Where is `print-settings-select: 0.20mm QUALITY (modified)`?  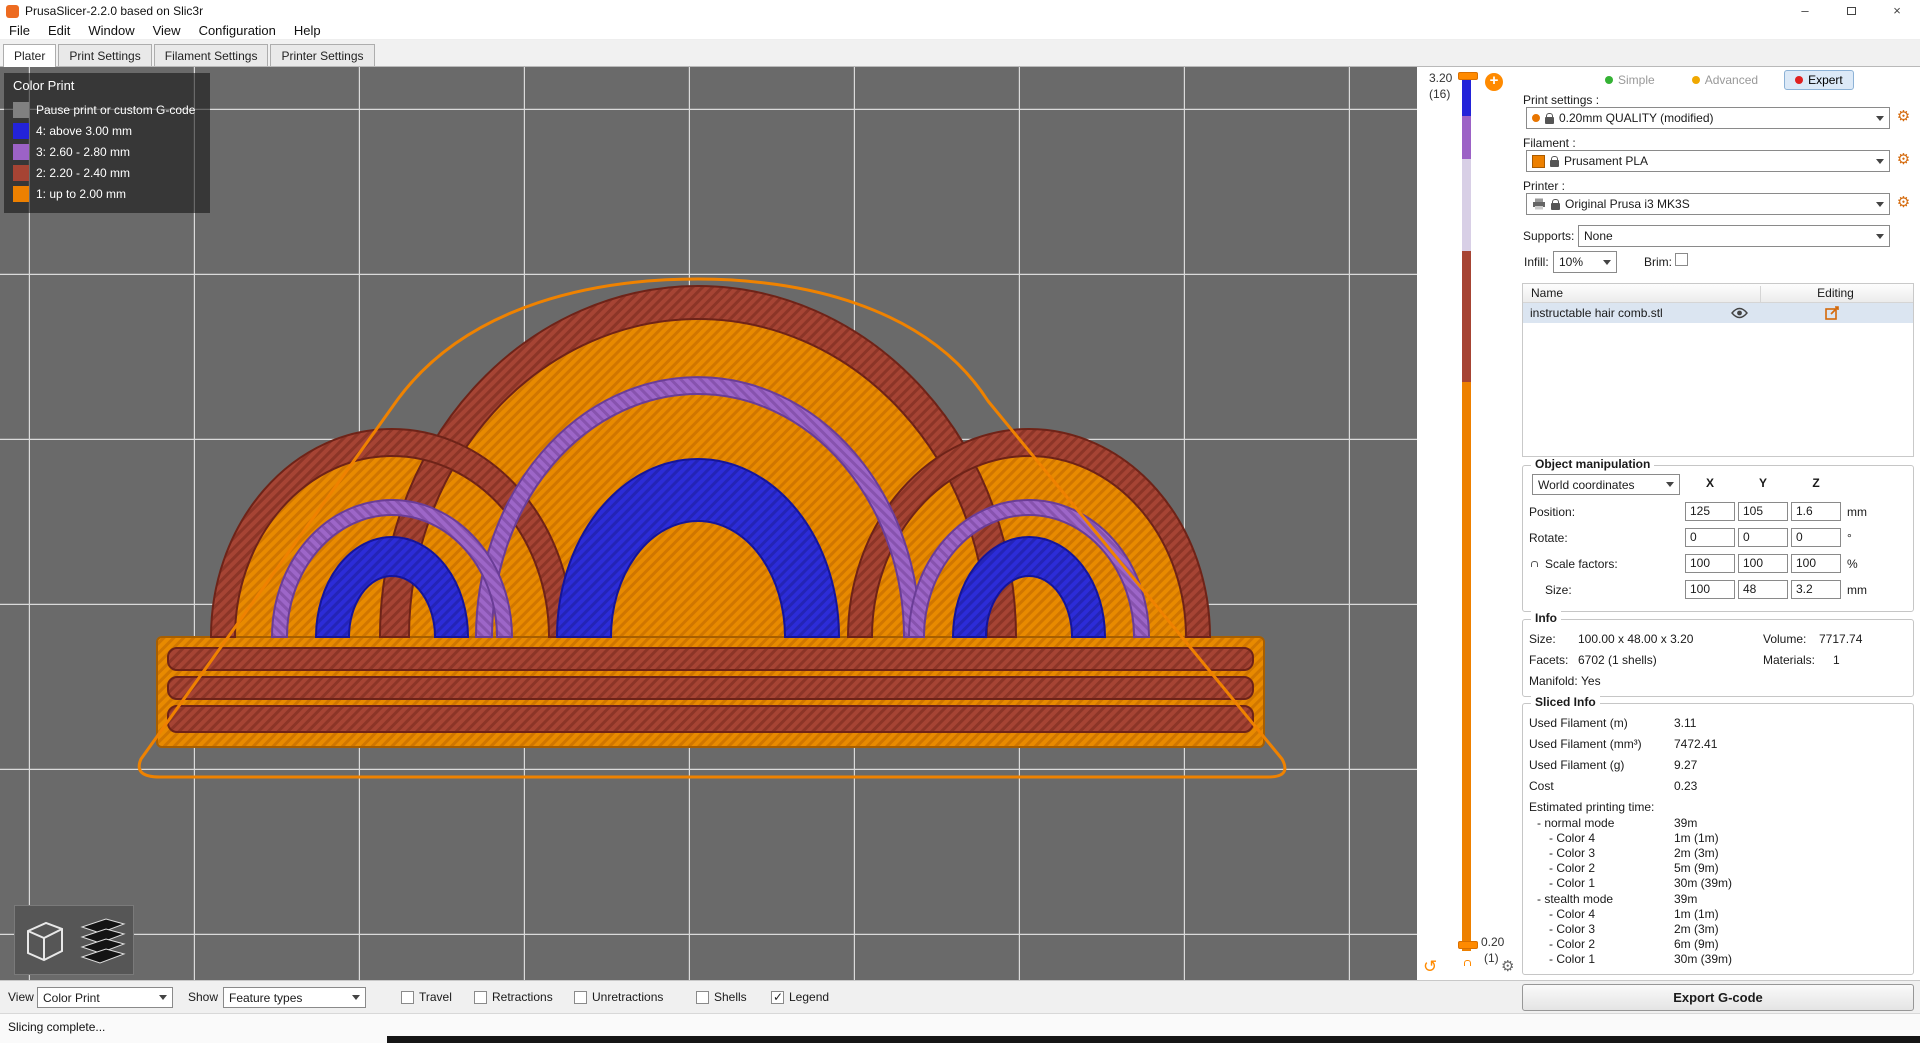 print-settings-select: 0.20mm QUALITY (modified) is located at coordinates (1708, 118).